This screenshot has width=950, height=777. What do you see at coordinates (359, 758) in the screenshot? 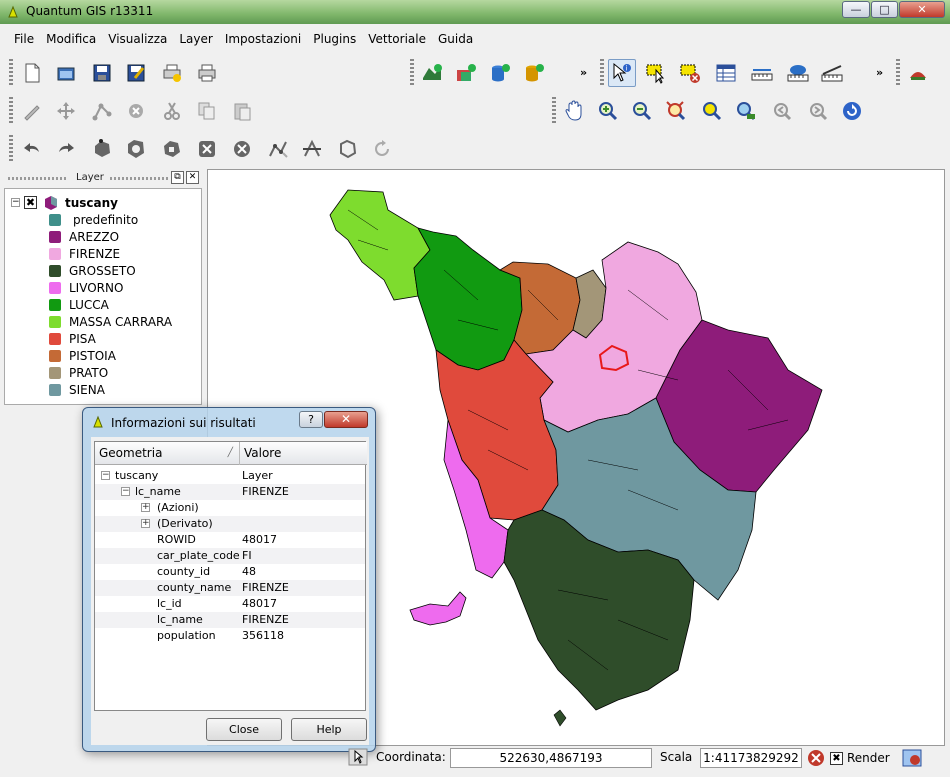
I see `coordinate-toggle-button` at bounding box center [359, 758].